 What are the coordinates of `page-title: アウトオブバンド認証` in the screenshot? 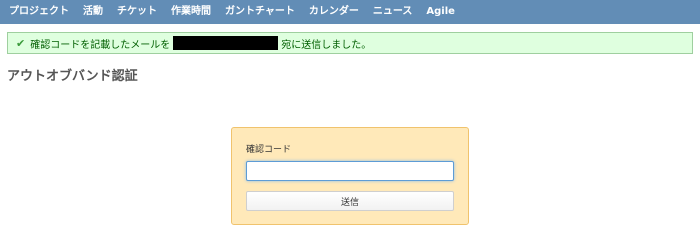 It's located at (72, 76).